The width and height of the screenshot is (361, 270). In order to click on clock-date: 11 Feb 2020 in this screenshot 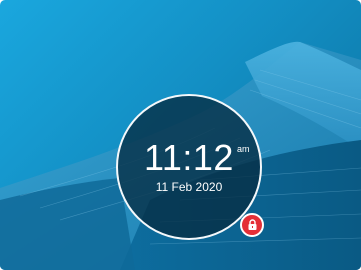, I will do `click(189, 187)`.